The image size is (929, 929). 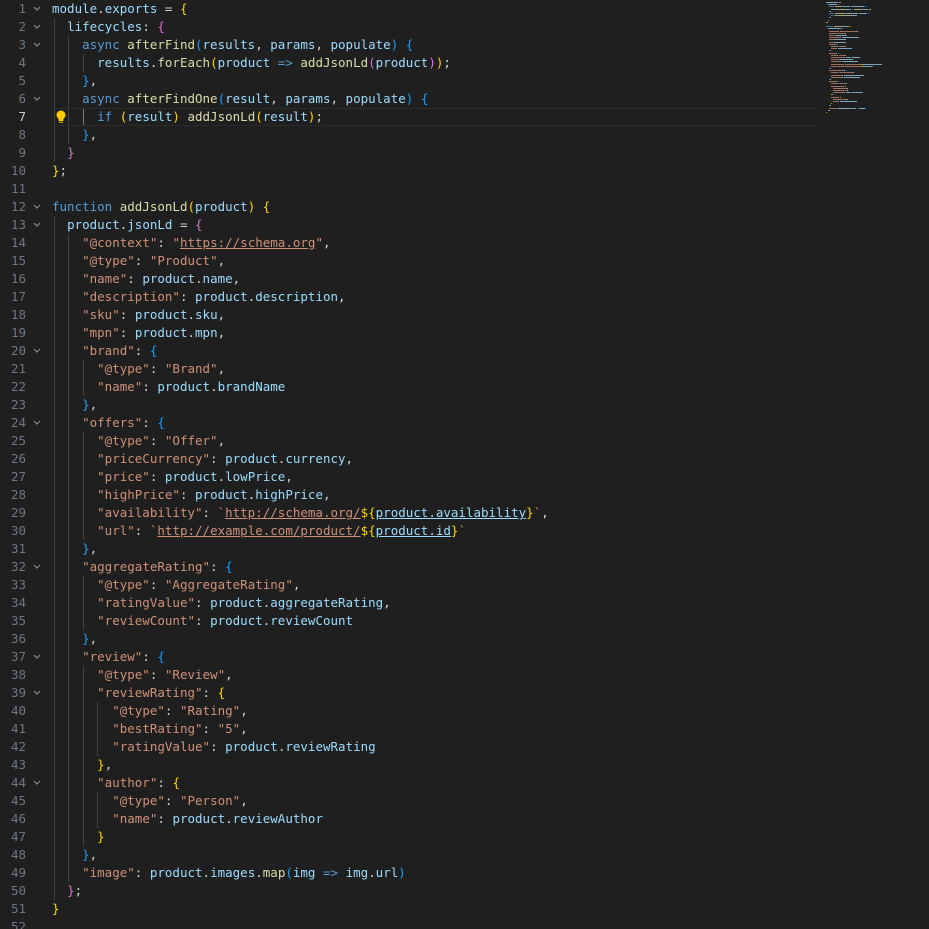 I want to click on code-line: "@type": "Product",, so click(x=138, y=261).